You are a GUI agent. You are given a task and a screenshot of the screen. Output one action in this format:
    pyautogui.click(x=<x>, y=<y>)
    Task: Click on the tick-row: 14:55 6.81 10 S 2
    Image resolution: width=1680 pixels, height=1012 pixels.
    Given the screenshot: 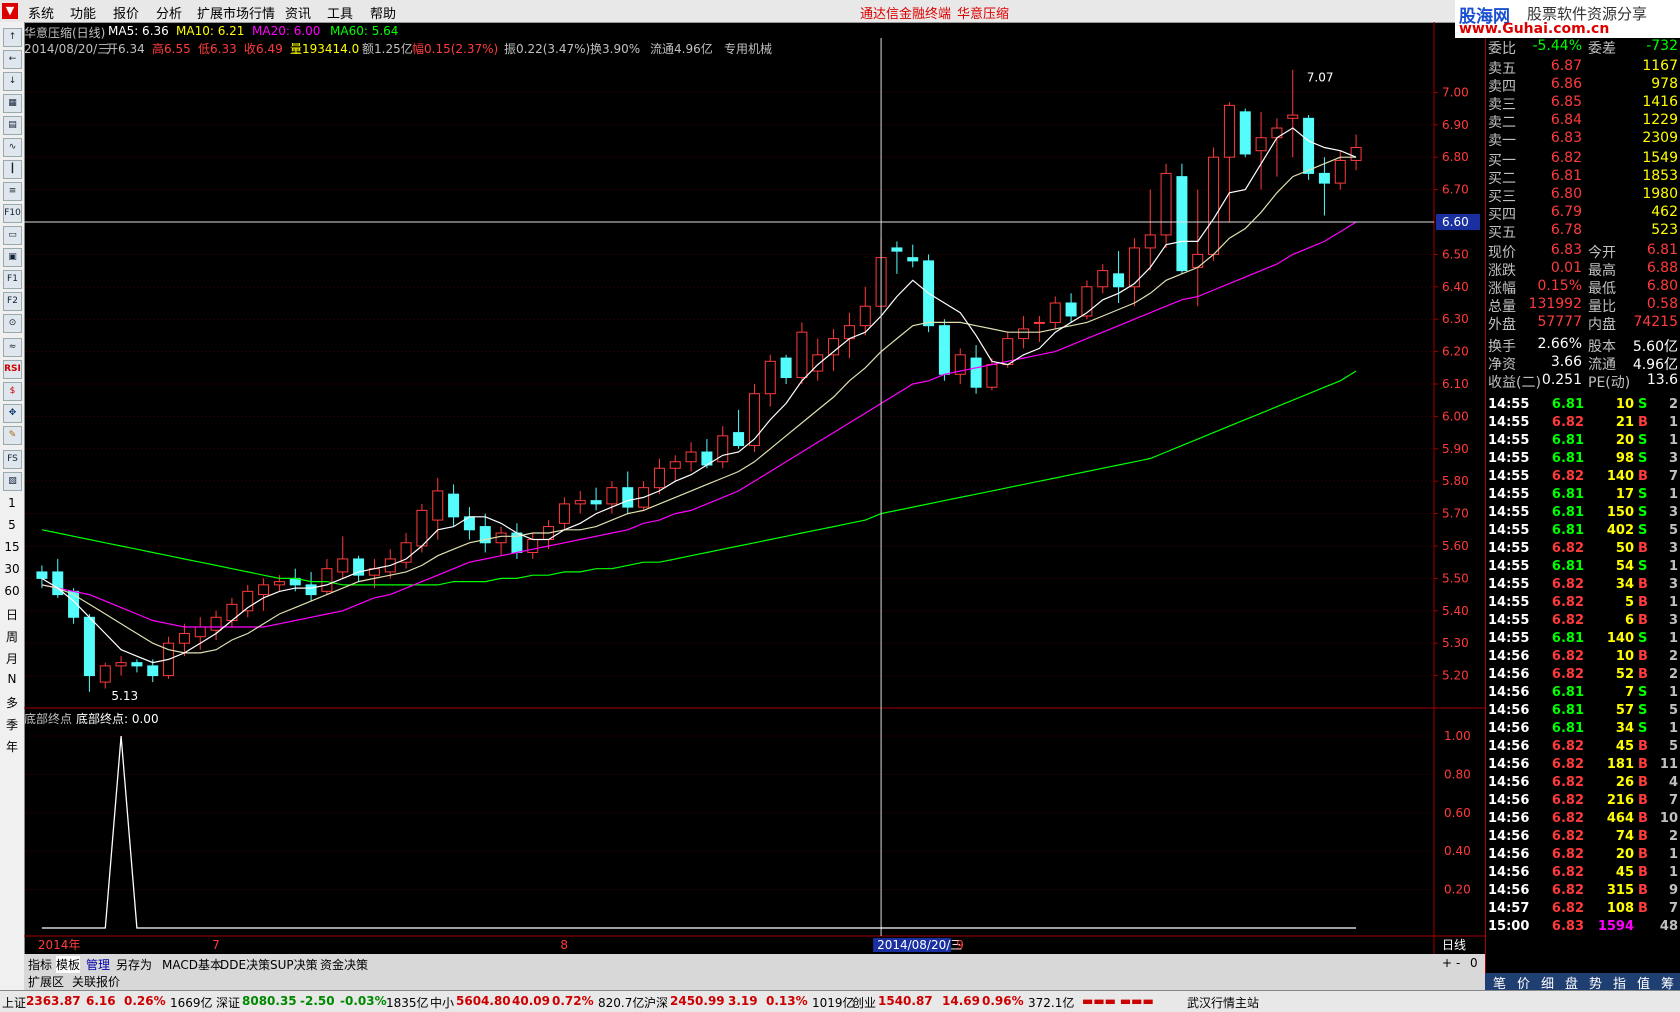 What is the action you would take?
    pyautogui.click(x=1583, y=405)
    